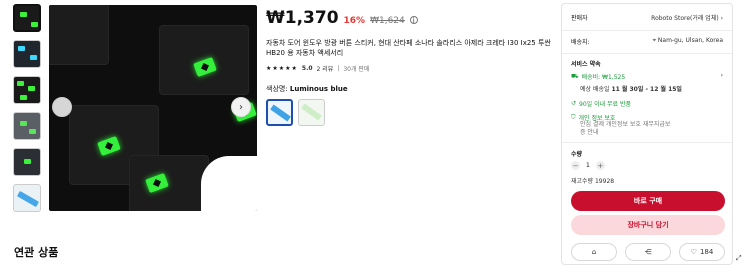 The image size is (743, 265). I want to click on info-icon: i, so click(413, 20).